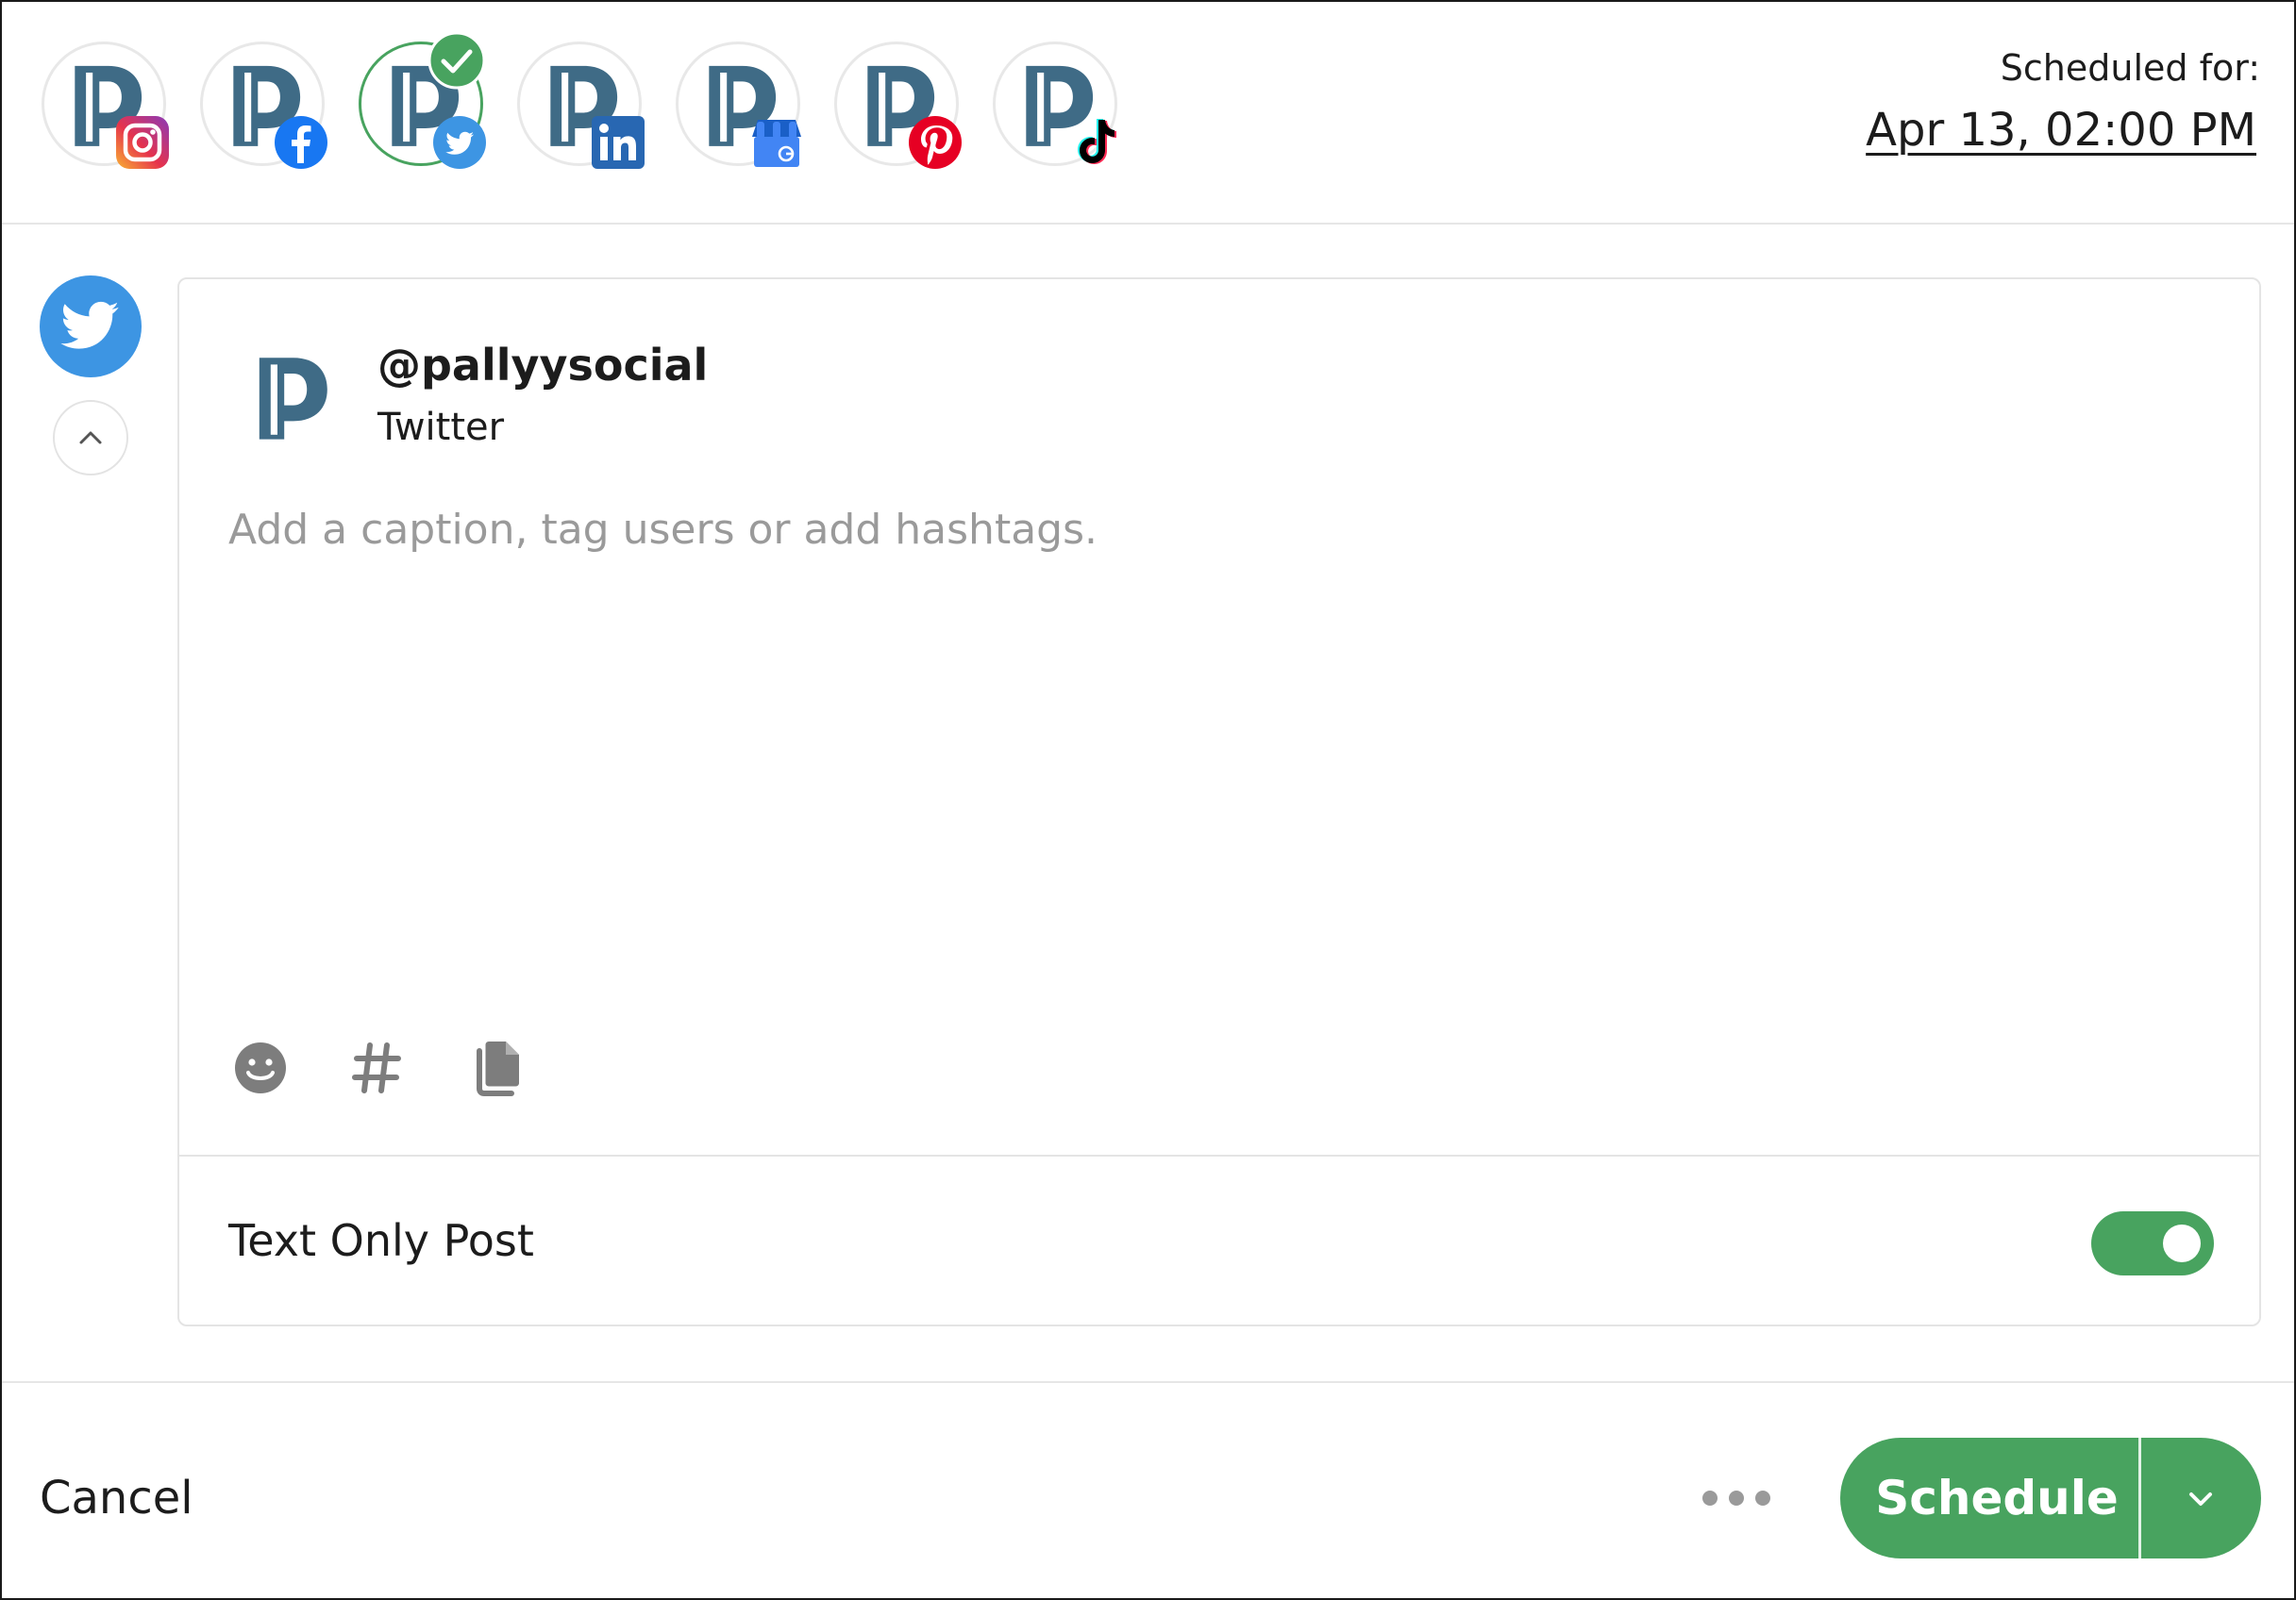  I want to click on emoji-icon, so click(260, 1067).